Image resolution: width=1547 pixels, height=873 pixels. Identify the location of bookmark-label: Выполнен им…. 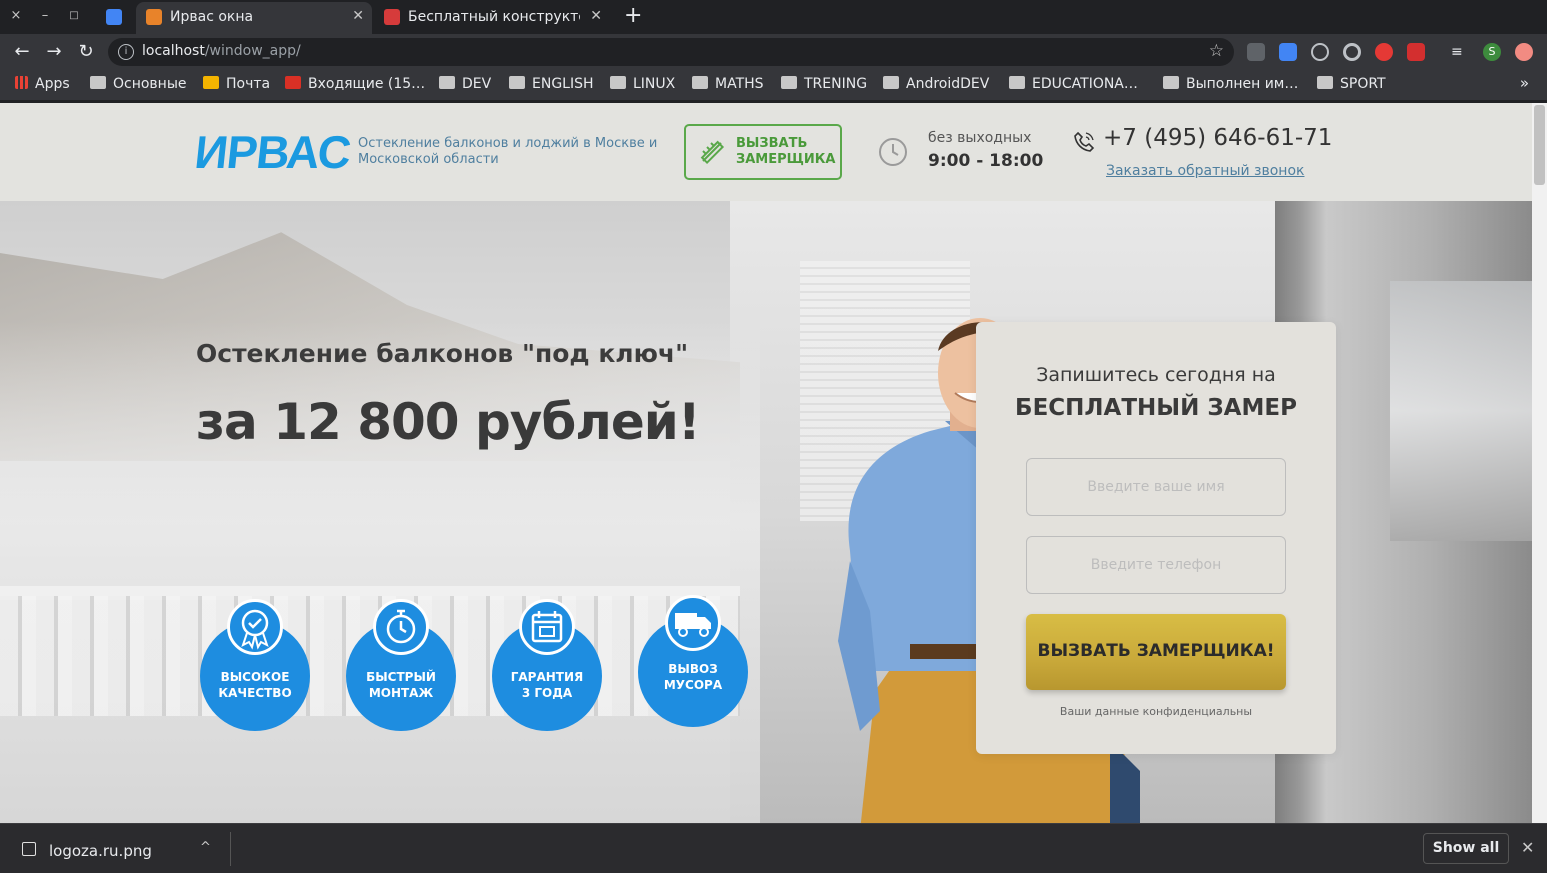
(1242, 84).